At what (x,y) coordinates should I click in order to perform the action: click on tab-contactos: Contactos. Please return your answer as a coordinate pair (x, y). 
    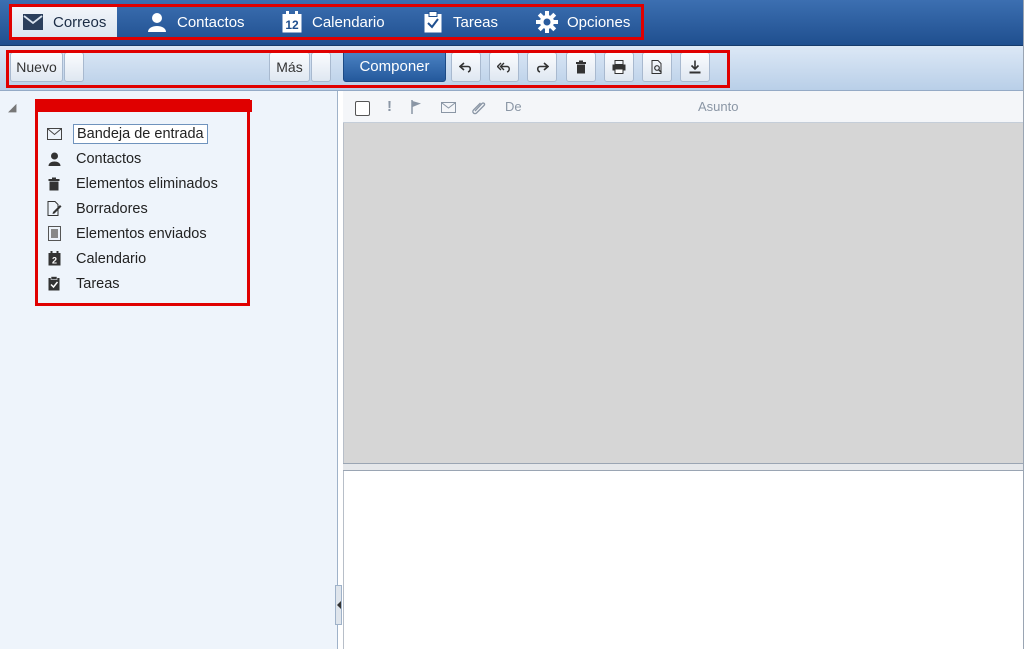
    Looking at the image, I should click on (195, 22).